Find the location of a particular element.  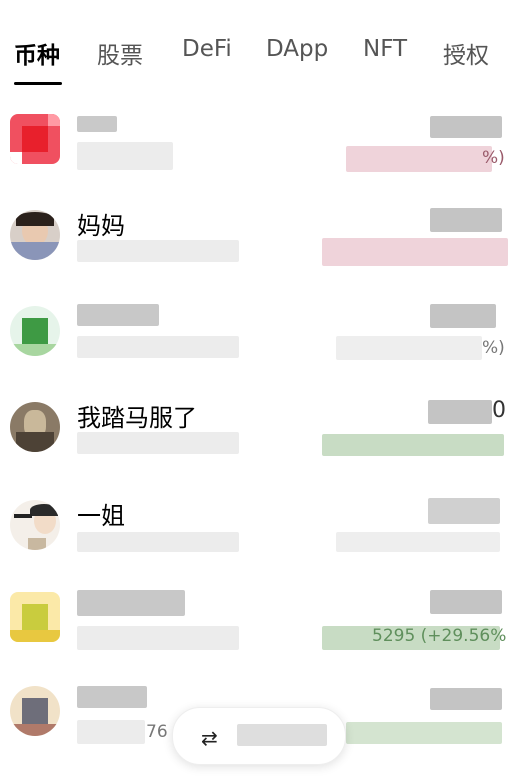

token-row: 一姐 is located at coordinates (259, 535).